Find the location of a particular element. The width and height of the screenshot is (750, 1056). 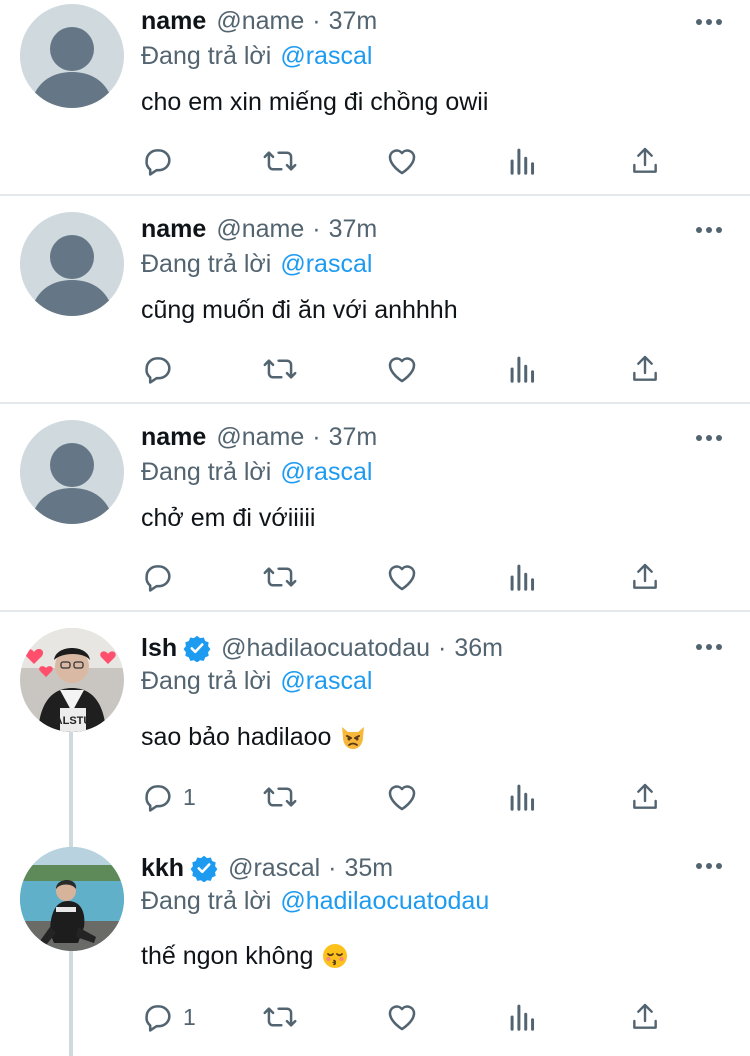

display-name: kkh is located at coordinates (162, 868).